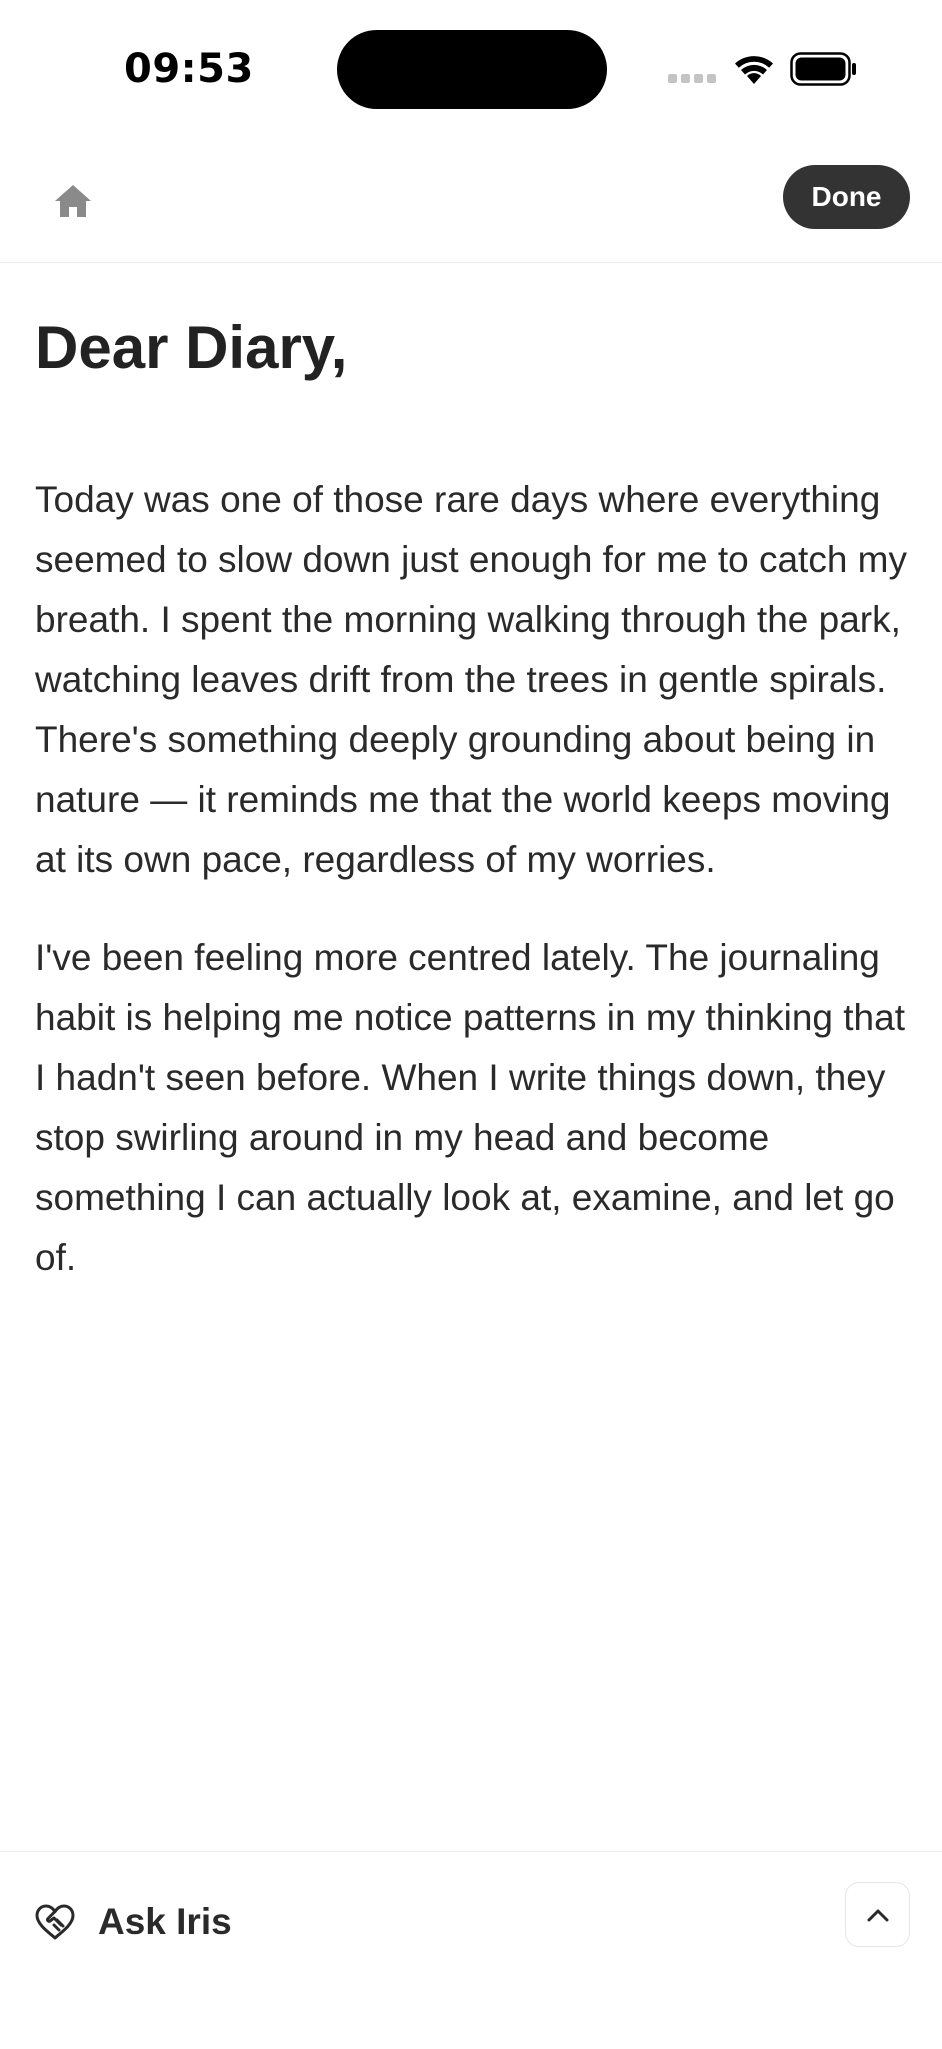 The width and height of the screenshot is (942, 2049). Describe the element at coordinates (824, 71) in the screenshot. I see `battery-icon` at that location.